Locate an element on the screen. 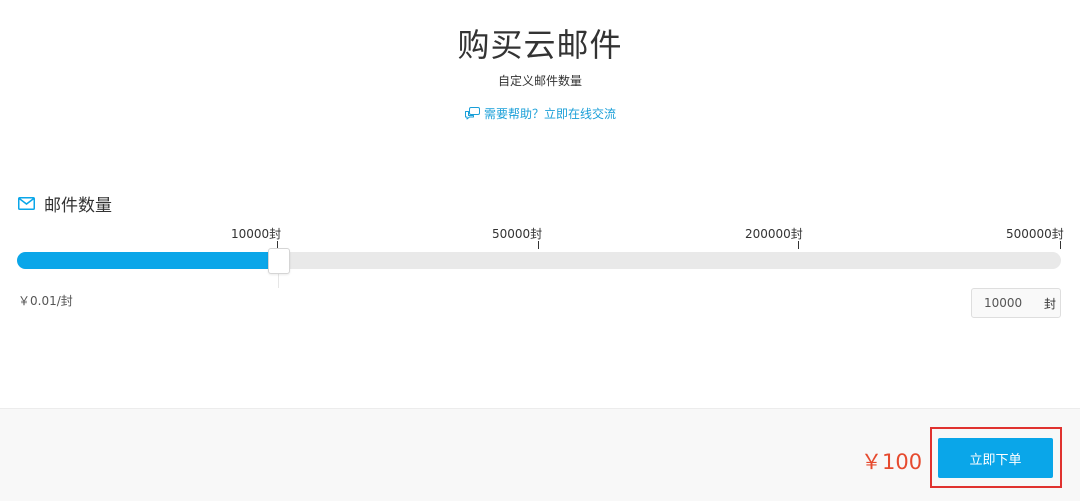 The height and width of the screenshot is (501, 1080). total-price: ￥100 is located at coordinates (892, 462).